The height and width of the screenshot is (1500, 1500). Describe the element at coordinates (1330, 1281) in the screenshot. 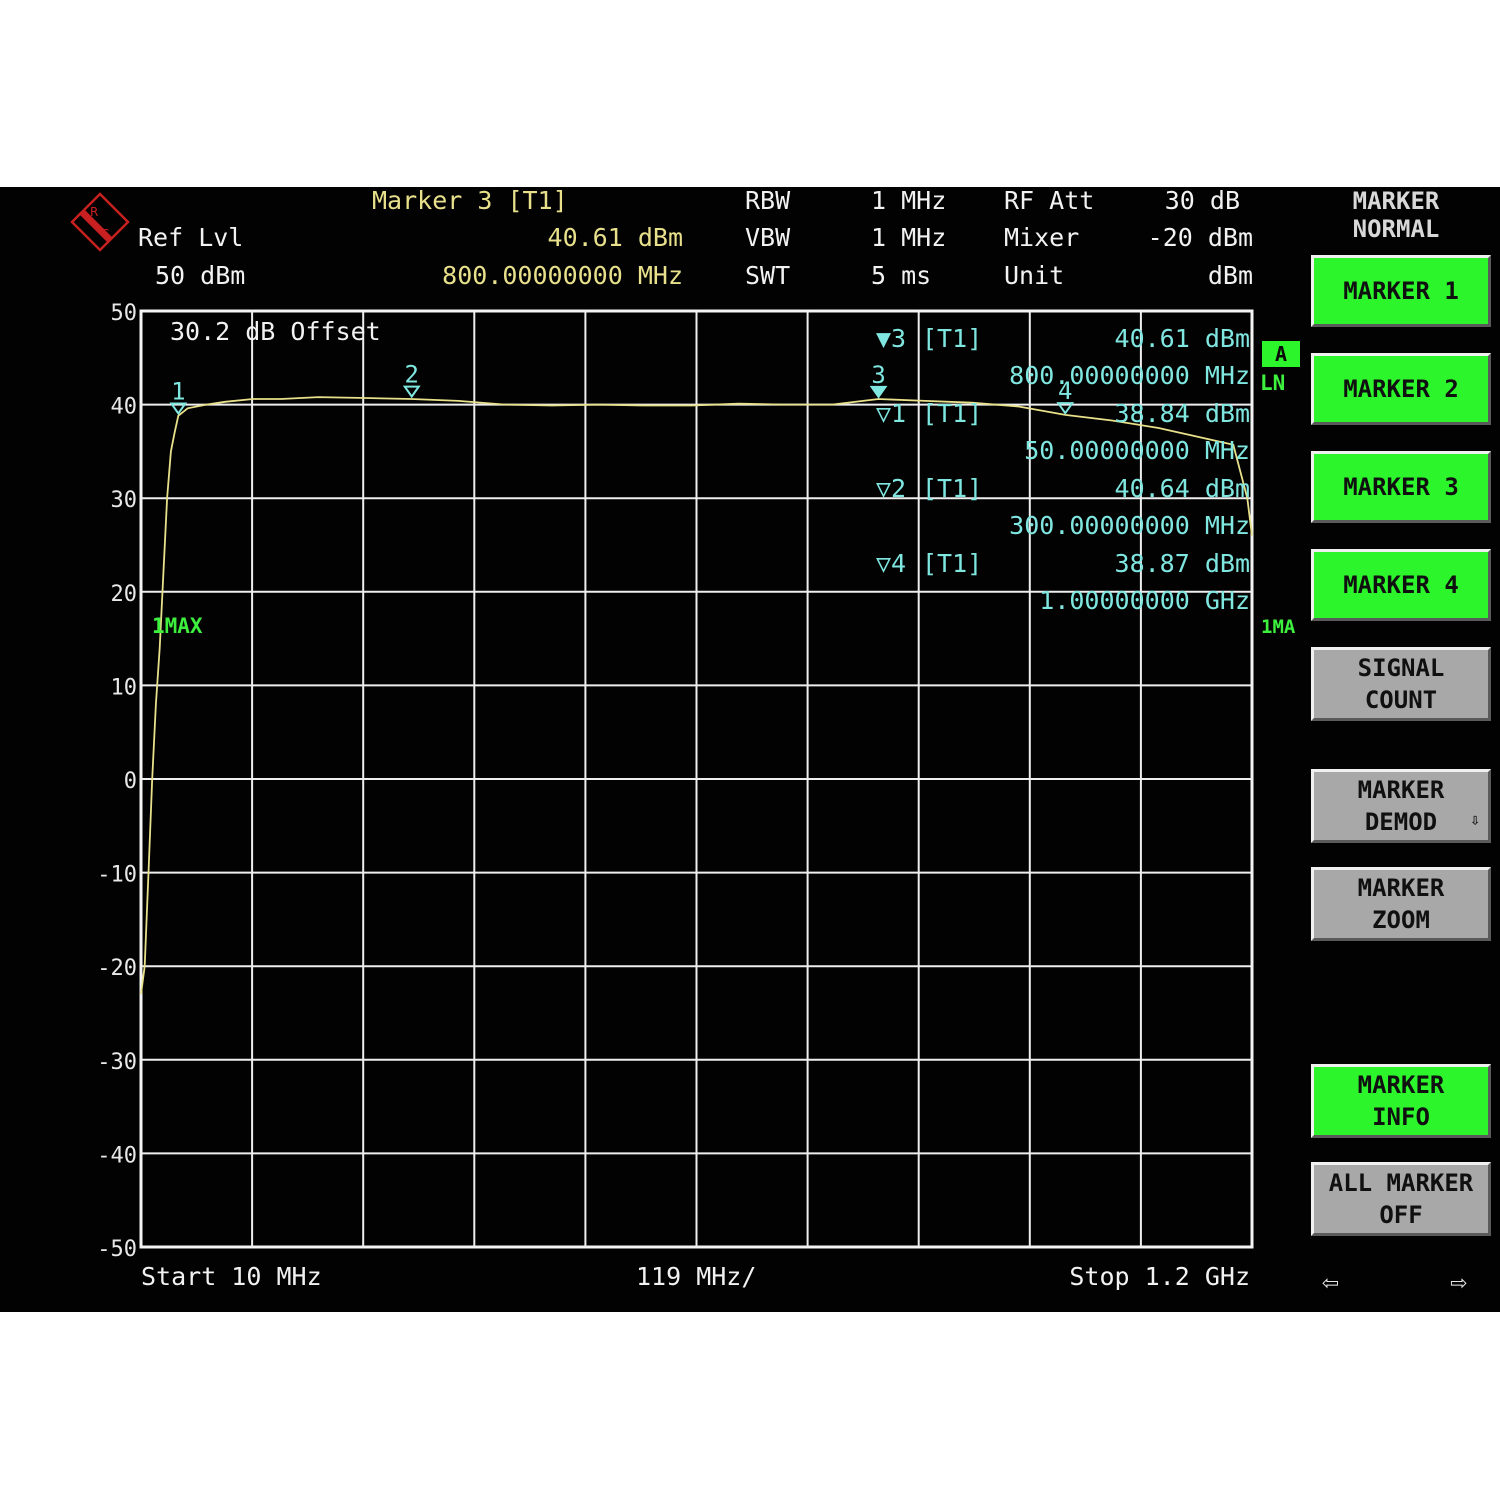

I see `prev-menu-arrow-icon: ⇦` at that location.